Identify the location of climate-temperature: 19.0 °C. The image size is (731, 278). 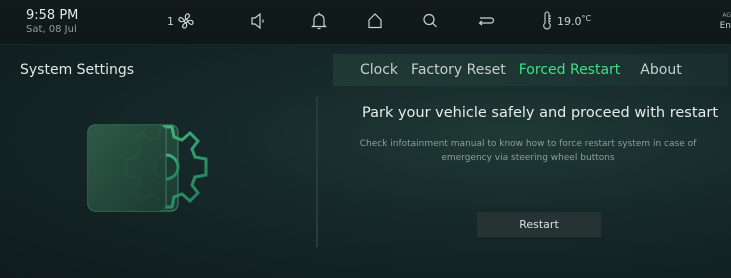
(566, 21).